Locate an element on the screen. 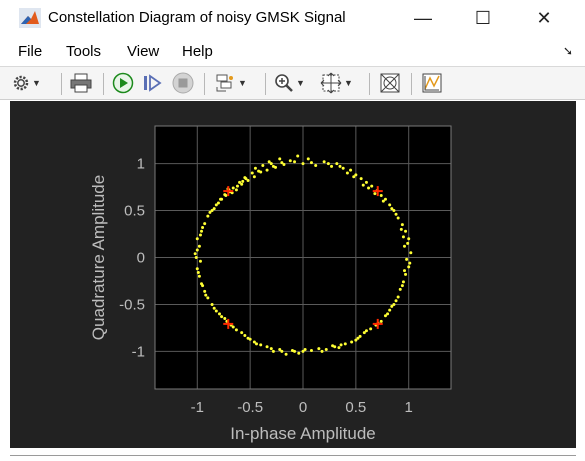 This screenshot has height=461, width=585. minimize-button: — is located at coordinates (423, 18).